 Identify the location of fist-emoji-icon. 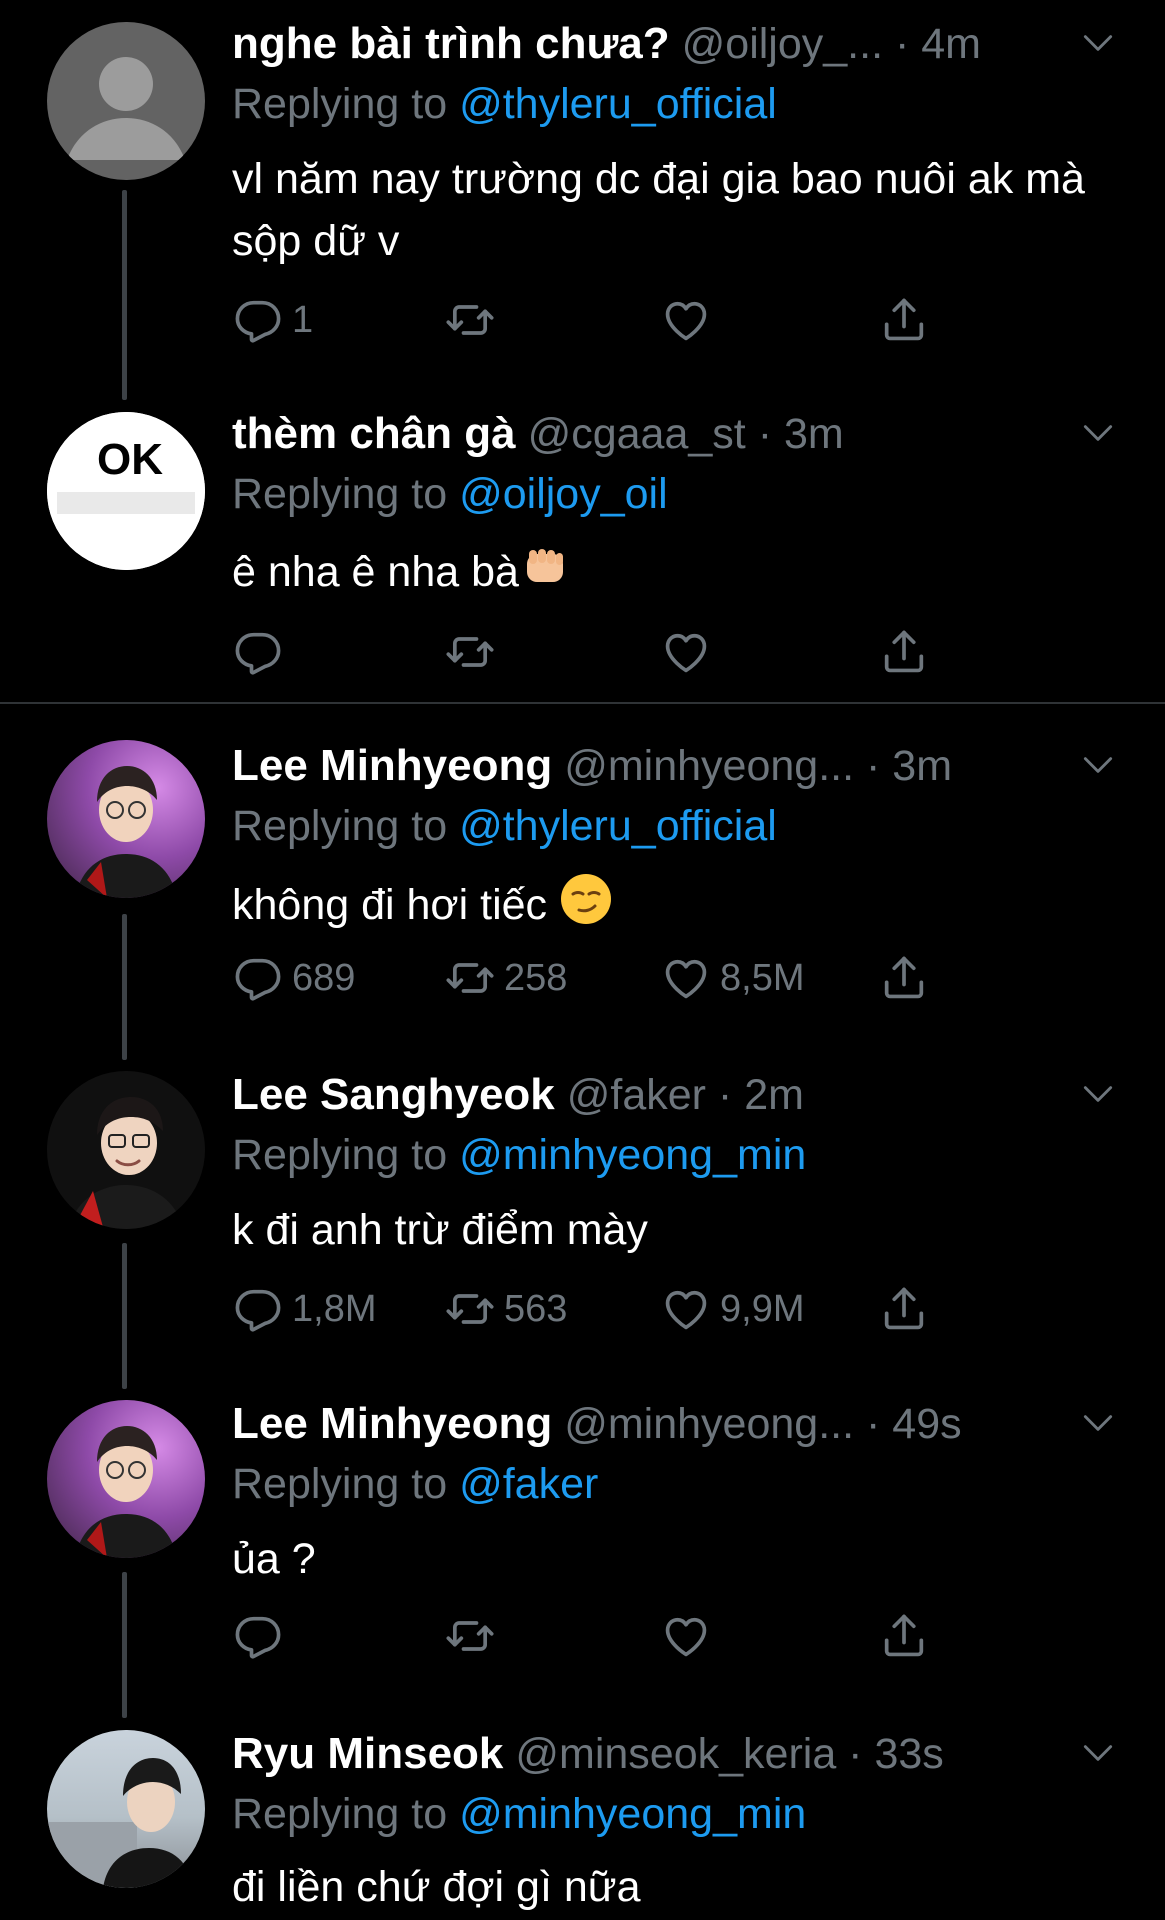
(545, 574).